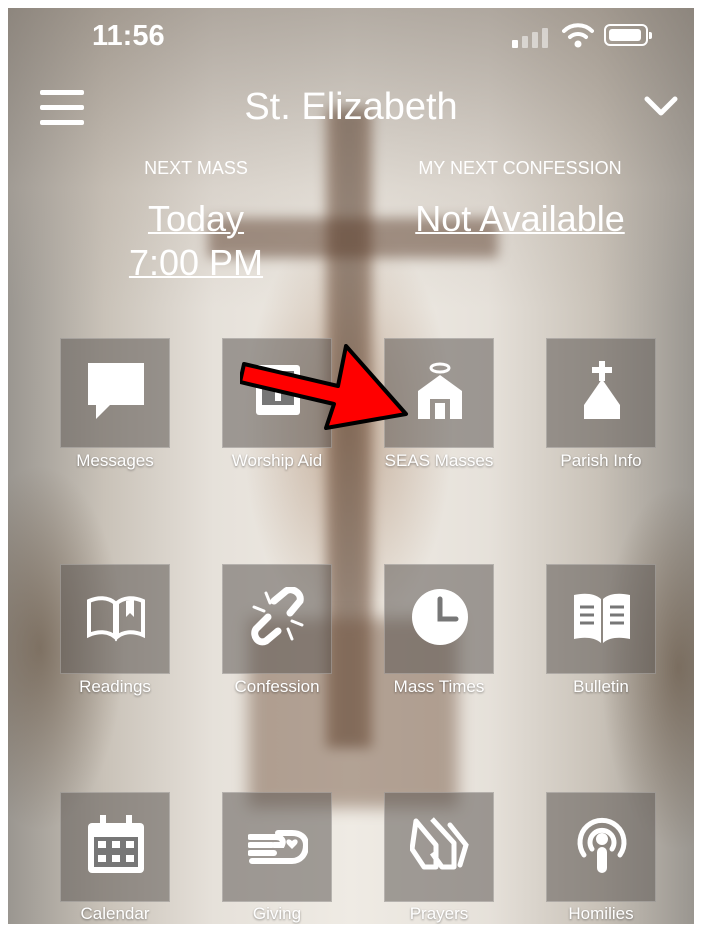 The height and width of the screenshot is (932, 702). I want to click on open-book-icon, so click(116, 619).